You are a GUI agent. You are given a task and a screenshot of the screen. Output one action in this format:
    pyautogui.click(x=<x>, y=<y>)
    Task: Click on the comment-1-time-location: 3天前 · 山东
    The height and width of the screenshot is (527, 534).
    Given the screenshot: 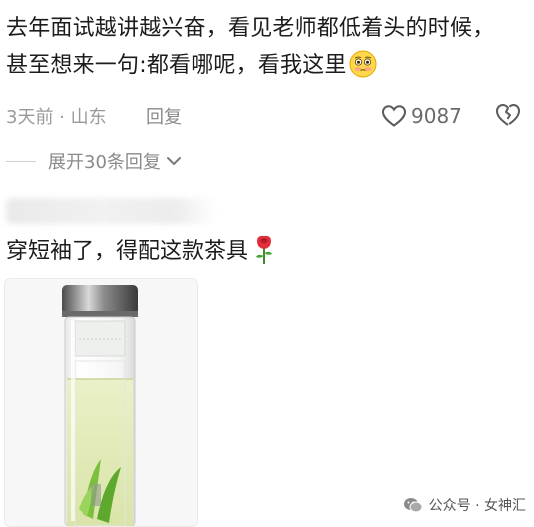 What is the action you would take?
    pyautogui.click(x=56, y=117)
    